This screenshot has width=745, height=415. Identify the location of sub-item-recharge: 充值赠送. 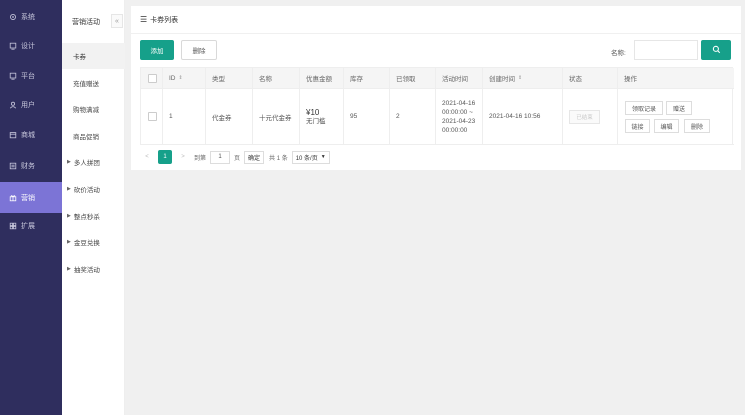
(93, 83).